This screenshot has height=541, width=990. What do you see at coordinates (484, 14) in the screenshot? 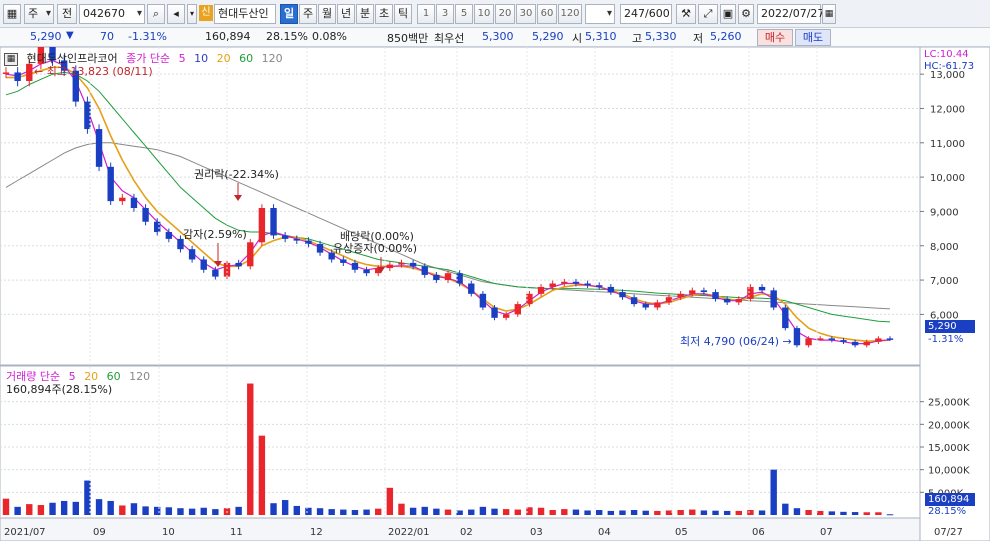
I see `minute-10-button: 10` at bounding box center [484, 14].